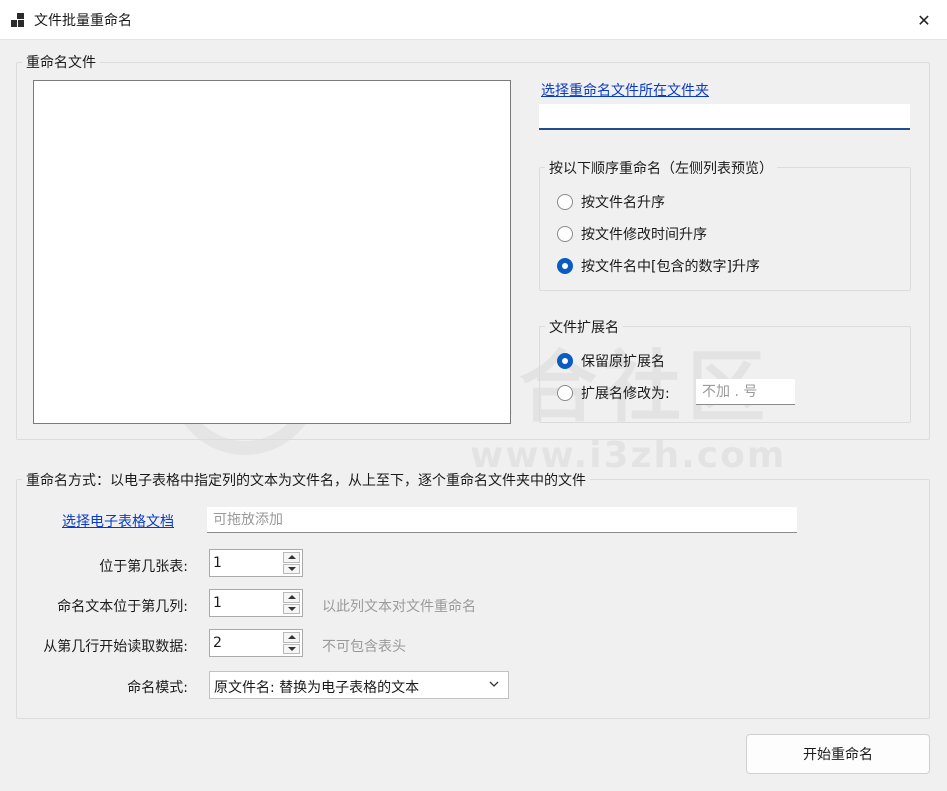 The height and width of the screenshot is (791, 947). I want to click on files-group-label: 重命名文件, so click(61, 62).